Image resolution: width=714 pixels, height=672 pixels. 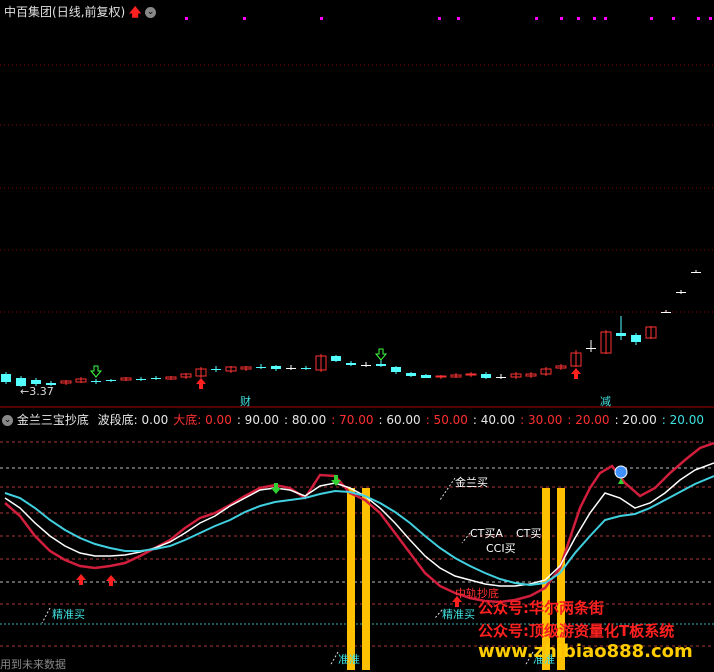 I want to click on indicator-value-11: : 20.00, so click(x=683, y=420).